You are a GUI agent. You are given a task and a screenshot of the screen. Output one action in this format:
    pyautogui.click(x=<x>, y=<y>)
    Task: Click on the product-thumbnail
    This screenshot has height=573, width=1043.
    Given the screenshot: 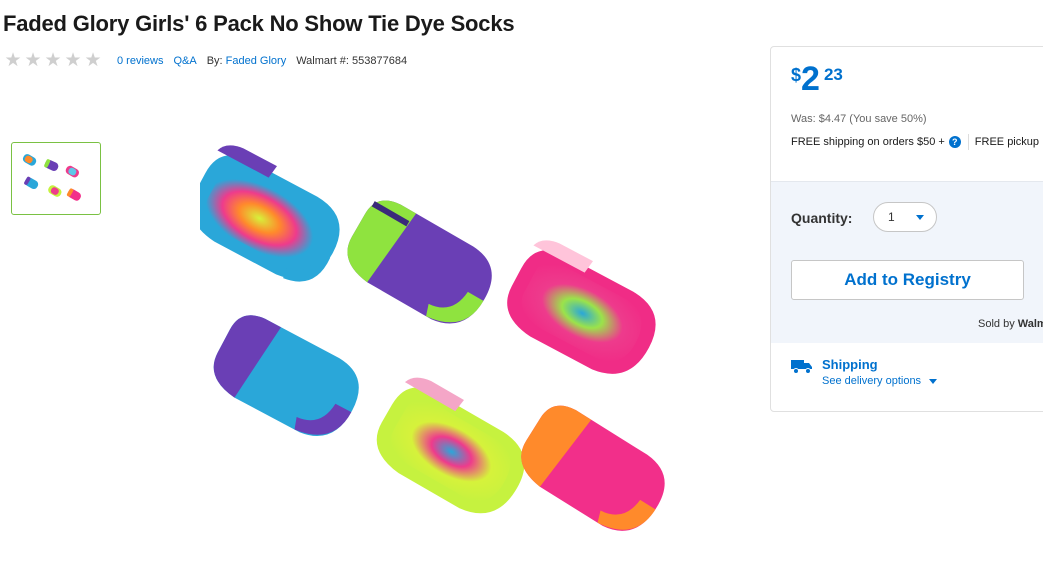 What is the action you would take?
    pyautogui.click(x=56, y=178)
    